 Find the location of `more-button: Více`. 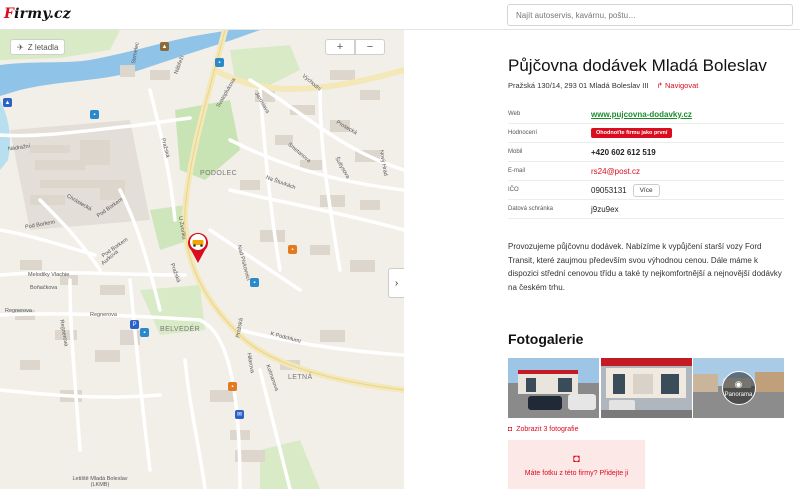

more-button: Více is located at coordinates (646, 190).